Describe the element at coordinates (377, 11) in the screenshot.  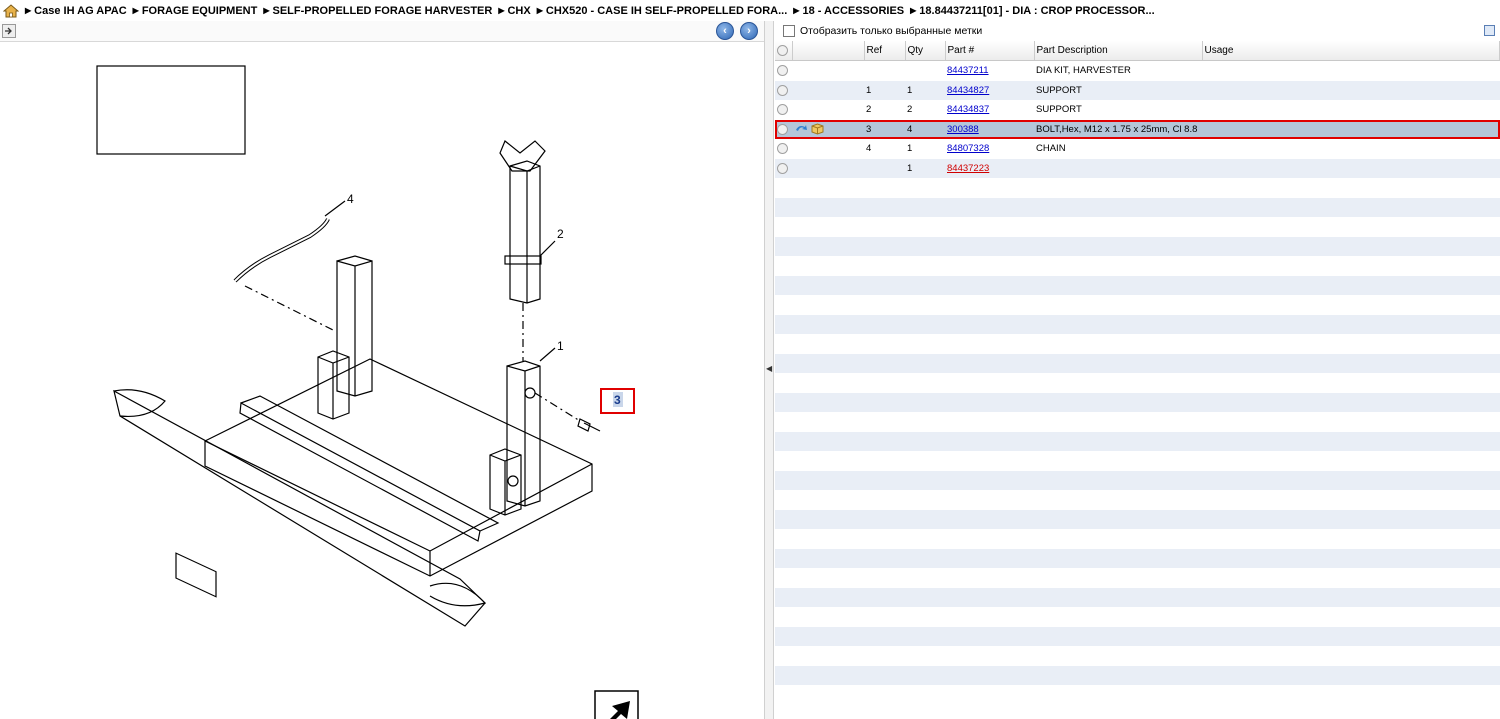
I see `breadcrumb-item: ▶ SELF-PROPELLED FORAGE HARVESTER` at that location.